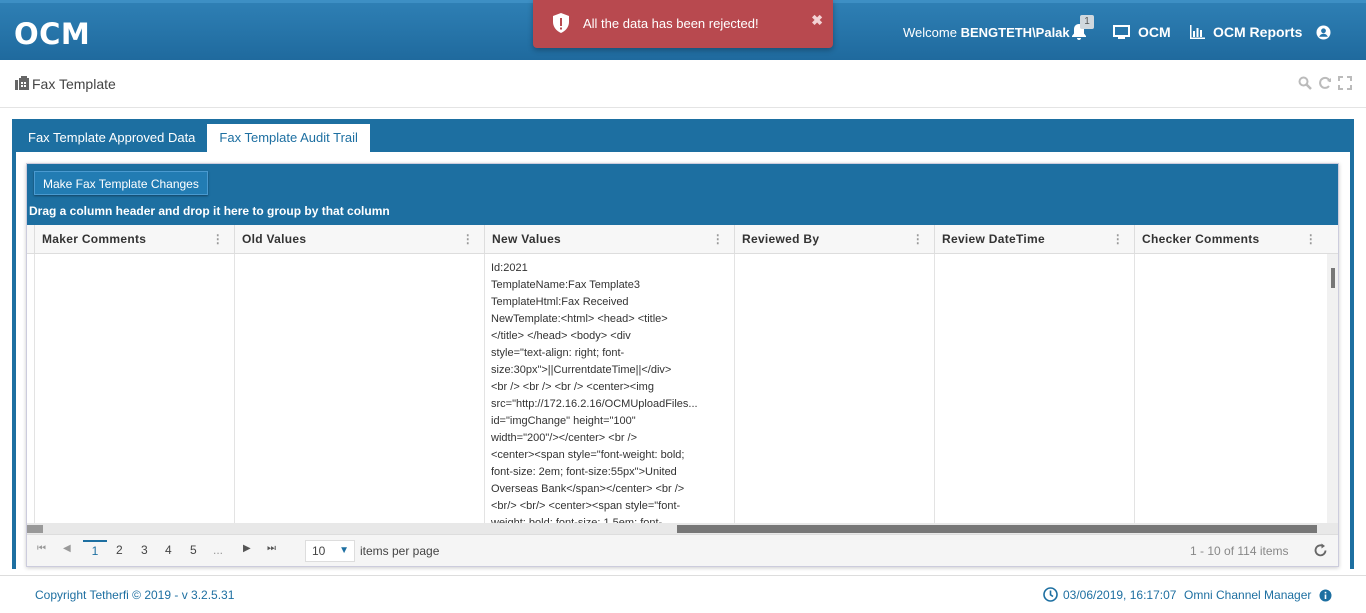 The height and width of the screenshot is (613, 1366). I want to click on horizontal-scrollbar, so click(682, 528).